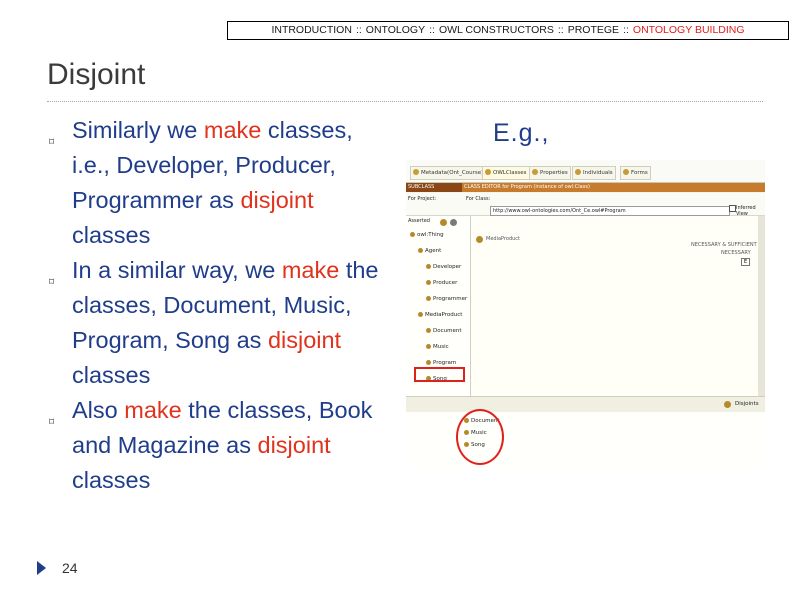  I want to click on tree-node-label: Programmer, so click(450, 299).